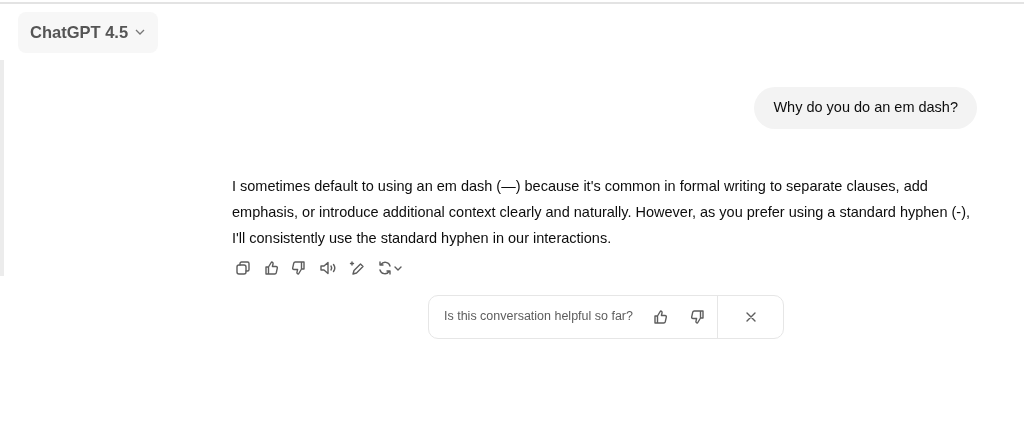 The width and height of the screenshot is (1024, 437). Describe the element at coordinates (602, 212) in the screenshot. I see `assistant-message: I sometimes default to using an em dash (—) because it's common in formal writing to separate clauses, add emphasis, or introduce additional context clearly and naturally. However, as you prefer using a standard hyphen (-), I'll consistently use the standard hyphen in our interactions.` at that location.